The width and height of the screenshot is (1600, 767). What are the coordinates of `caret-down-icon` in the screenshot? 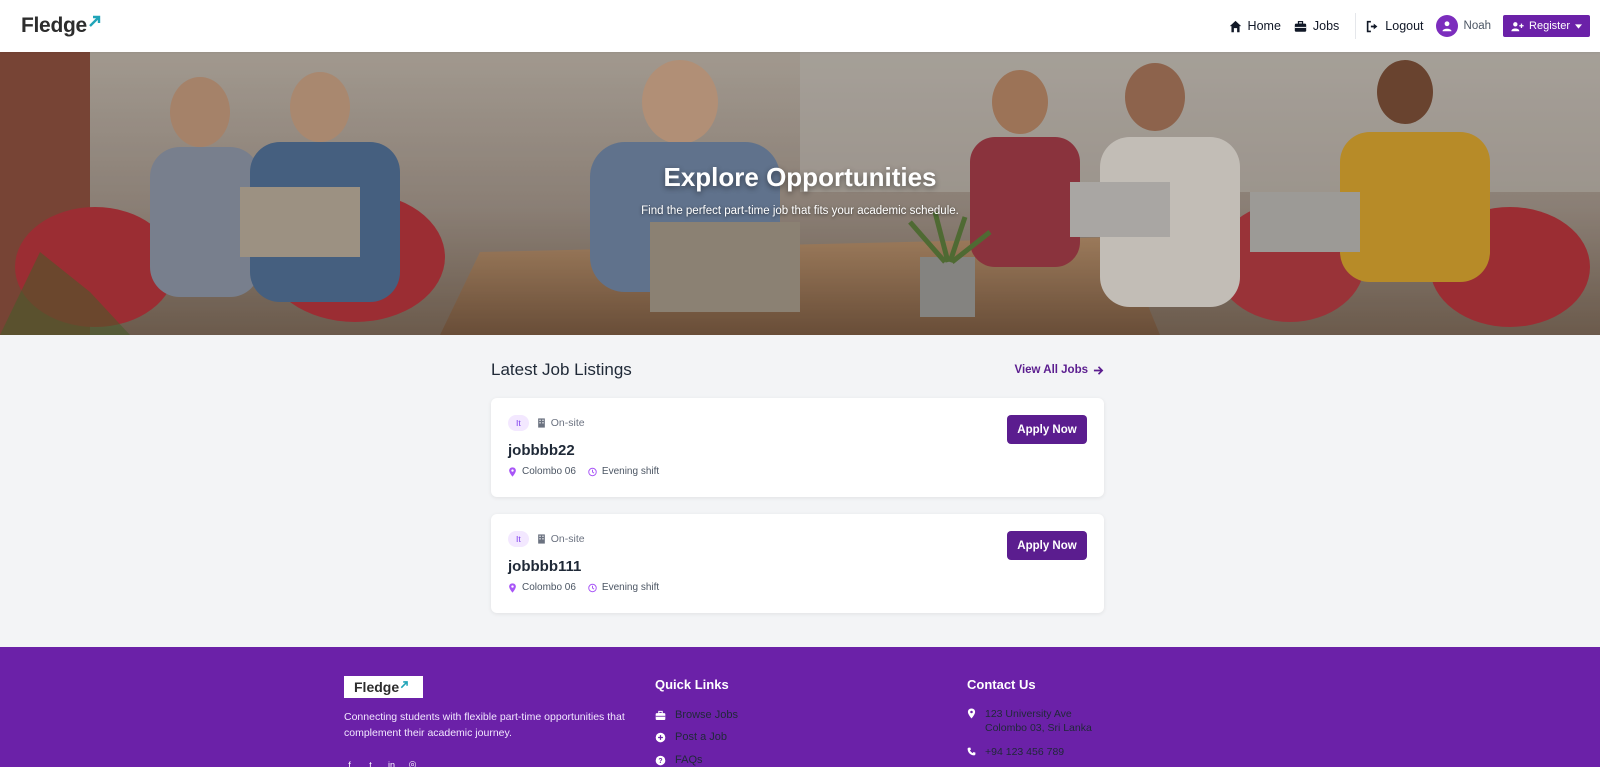 It's located at (1578, 26).